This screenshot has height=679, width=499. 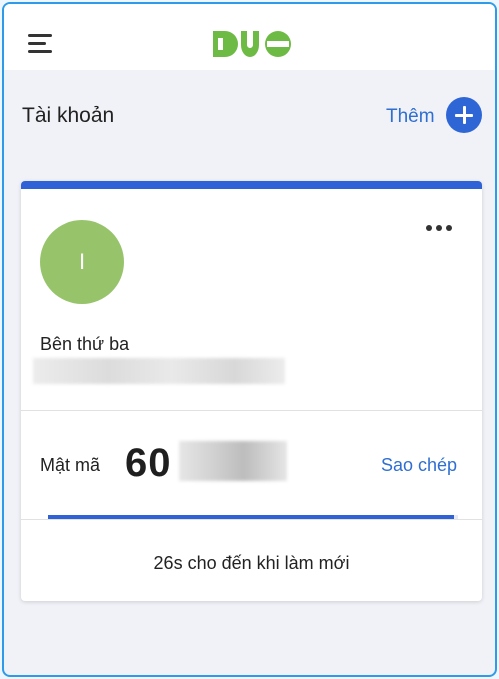 I want to click on card-accent-bar, so click(x=251, y=185).